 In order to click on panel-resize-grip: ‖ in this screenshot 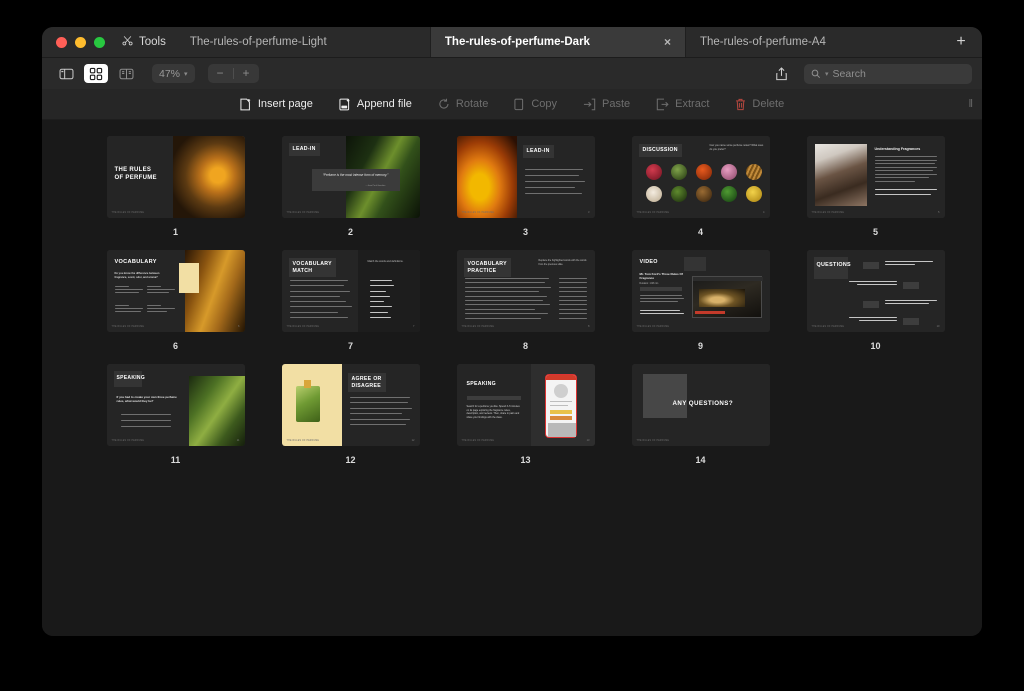, I will do `click(970, 104)`.